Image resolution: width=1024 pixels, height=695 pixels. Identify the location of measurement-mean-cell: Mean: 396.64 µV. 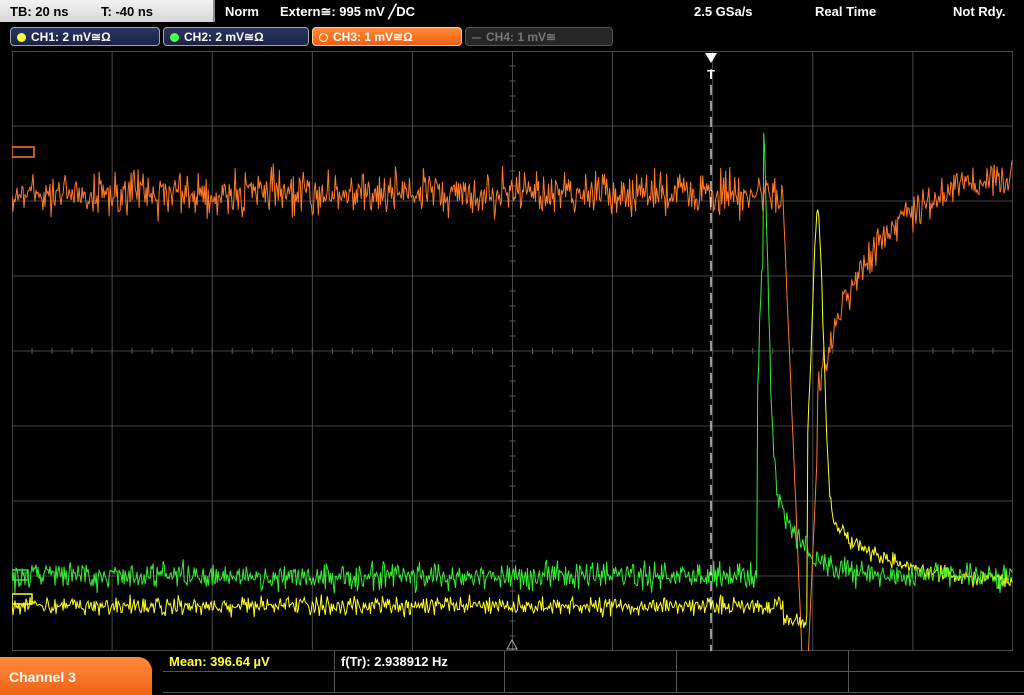
(249, 661).